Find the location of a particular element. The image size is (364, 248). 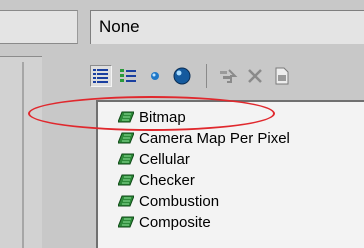

list-item-label: Camera Map Per Pixel is located at coordinates (214, 138).